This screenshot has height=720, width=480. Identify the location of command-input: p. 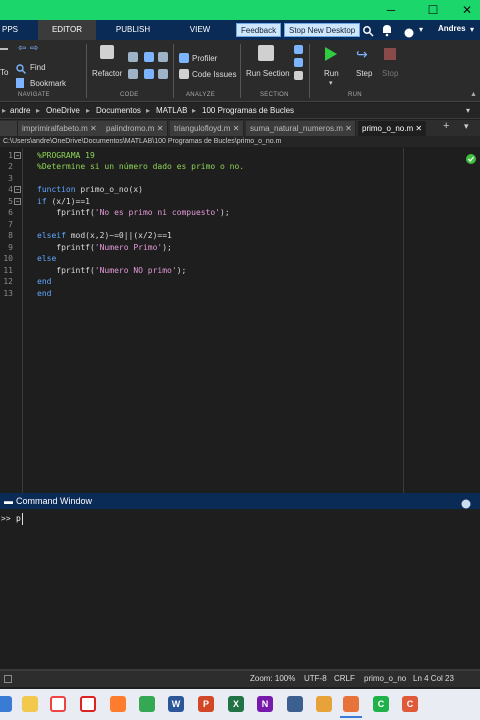
(18, 518).